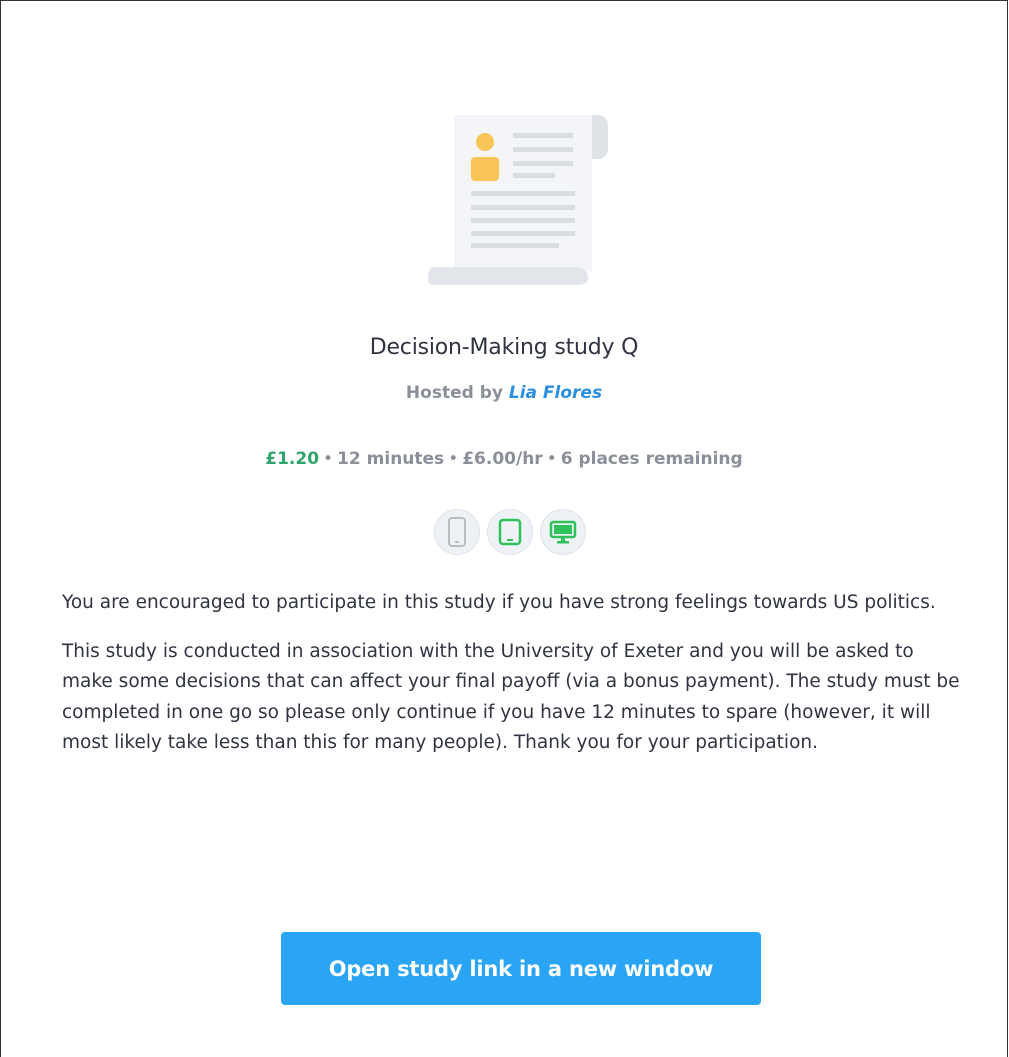 The width and height of the screenshot is (1009, 1057). What do you see at coordinates (391, 459) in the screenshot?
I see `duration: 12 minutes` at bounding box center [391, 459].